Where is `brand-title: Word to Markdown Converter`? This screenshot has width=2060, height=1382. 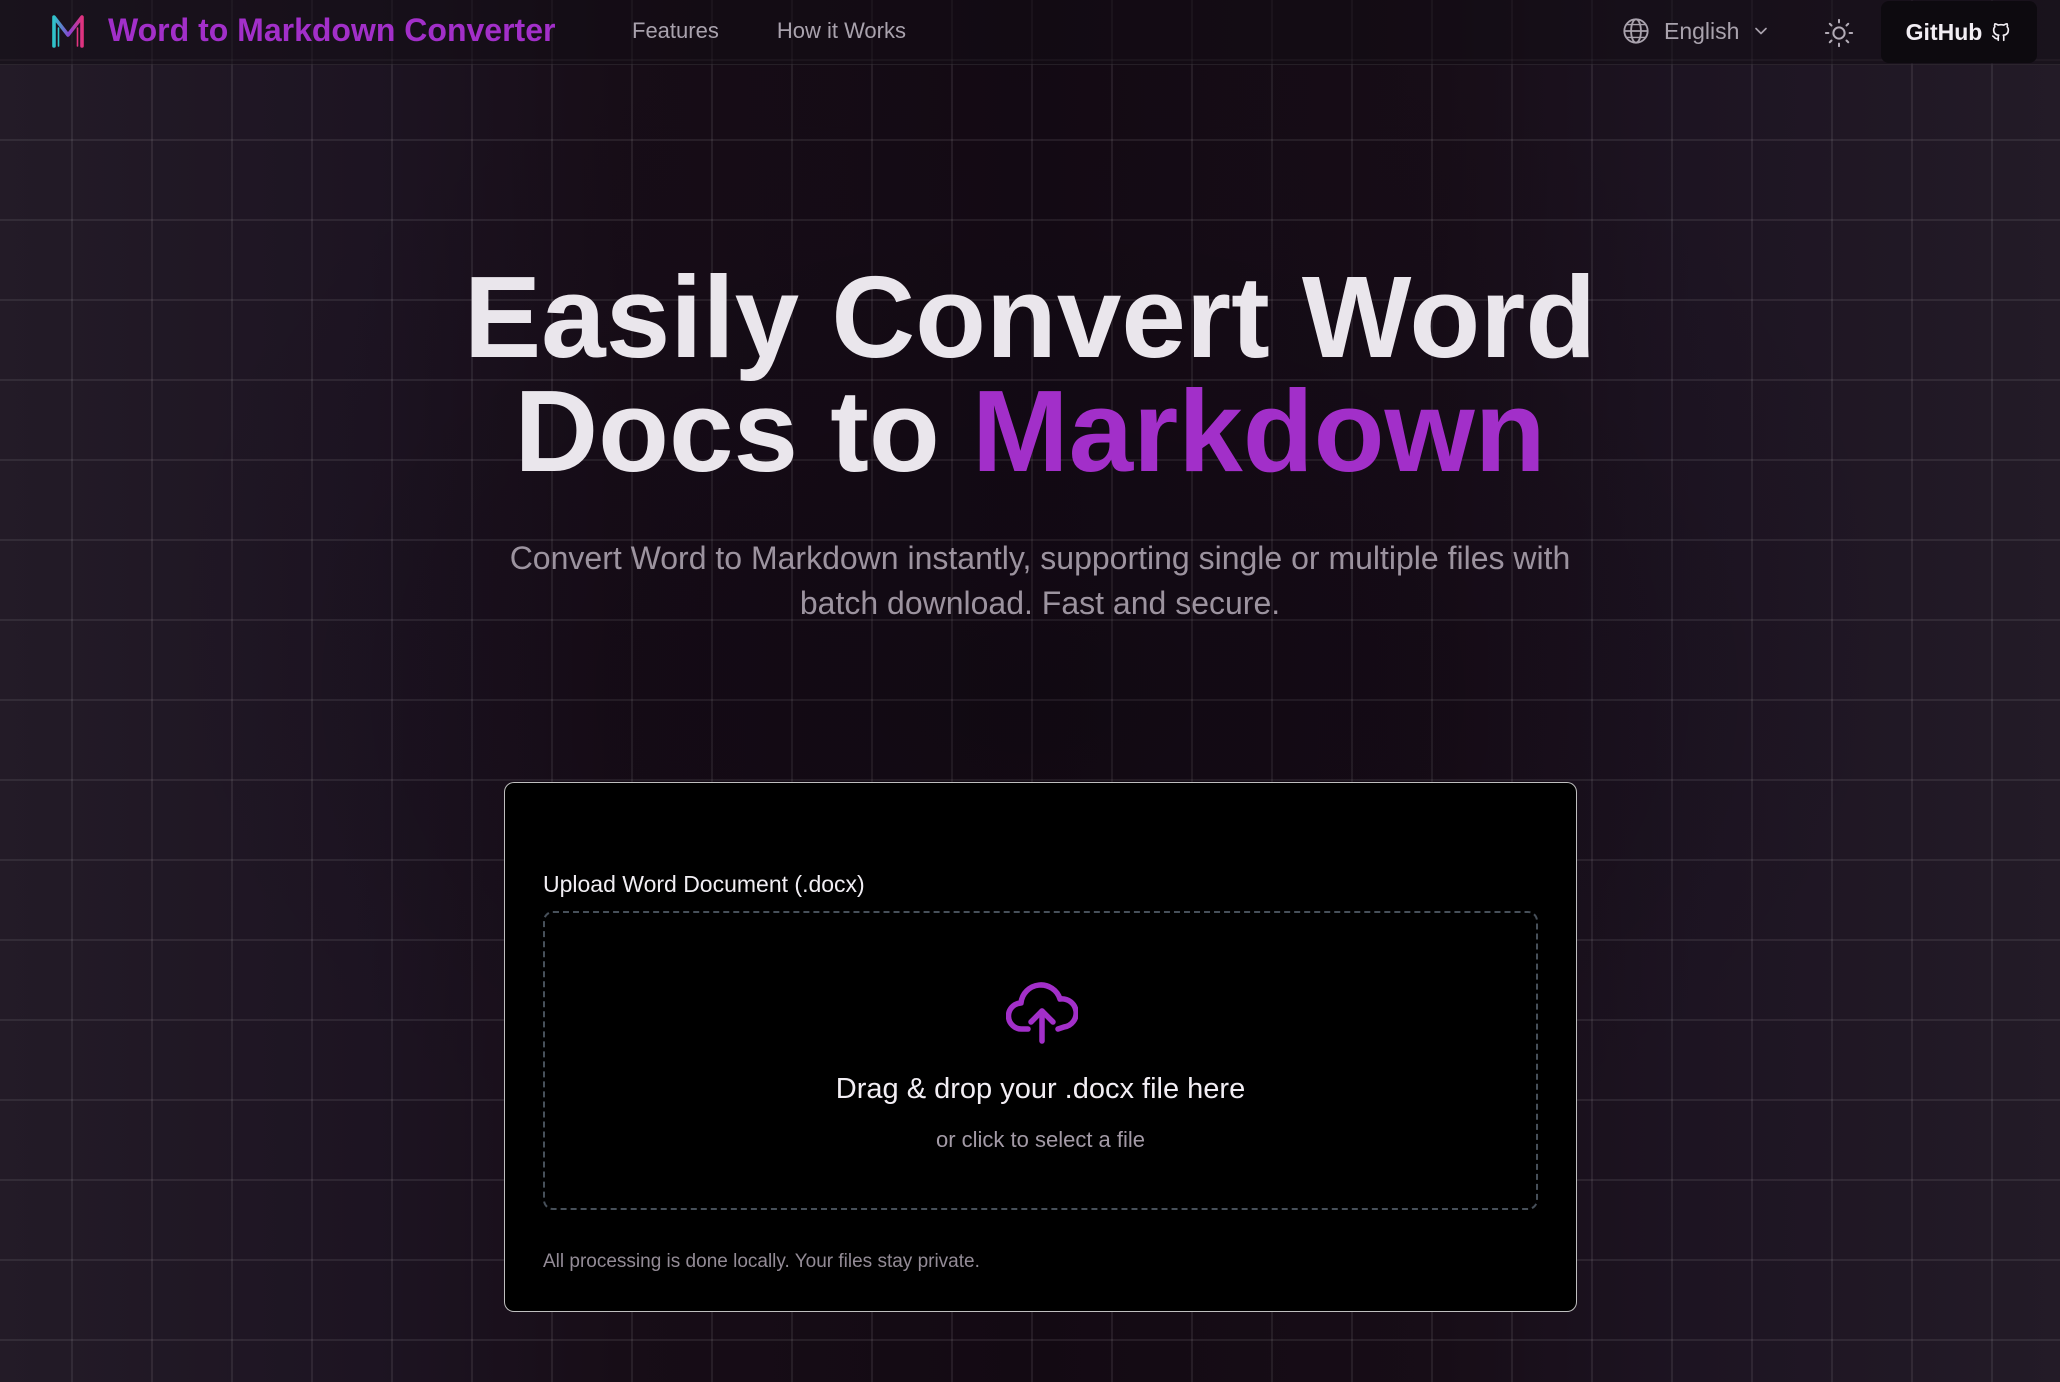 brand-title: Word to Markdown Converter is located at coordinates (332, 30).